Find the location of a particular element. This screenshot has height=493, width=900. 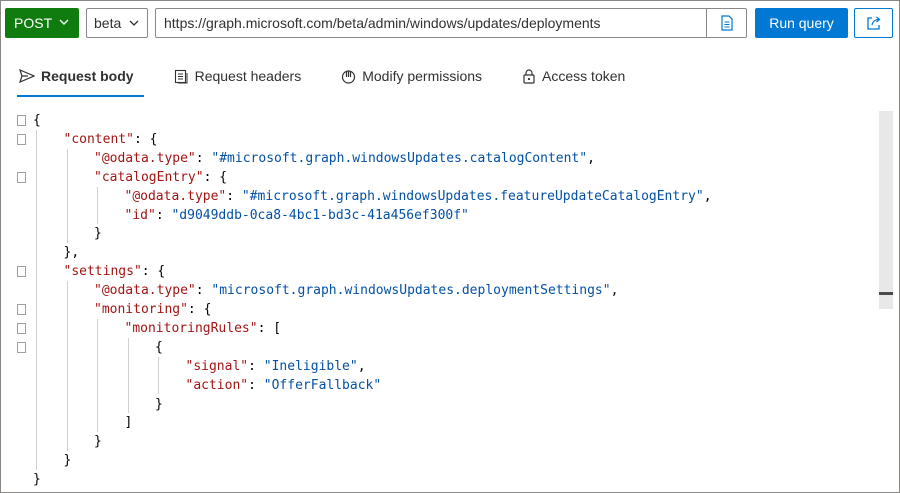

json-key: "id" is located at coordinates (140, 215).